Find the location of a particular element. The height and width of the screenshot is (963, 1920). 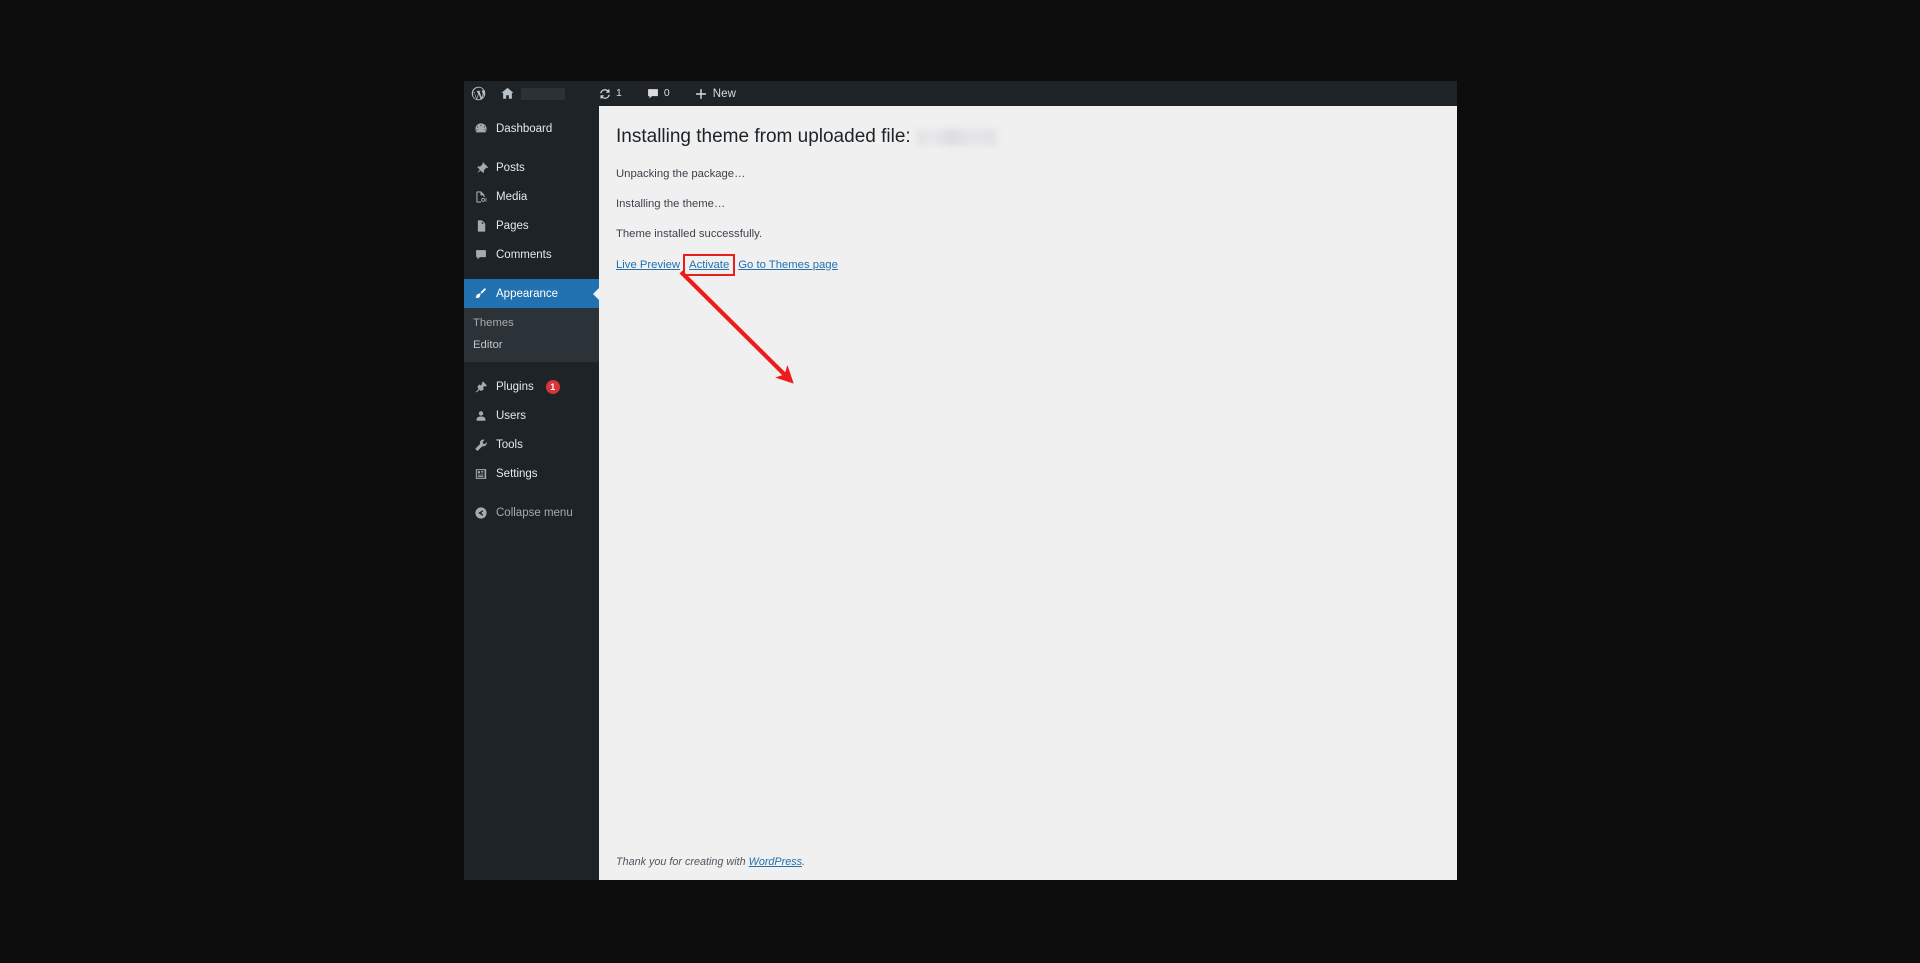

activate-link-highlight: Activate is located at coordinates (709, 264).